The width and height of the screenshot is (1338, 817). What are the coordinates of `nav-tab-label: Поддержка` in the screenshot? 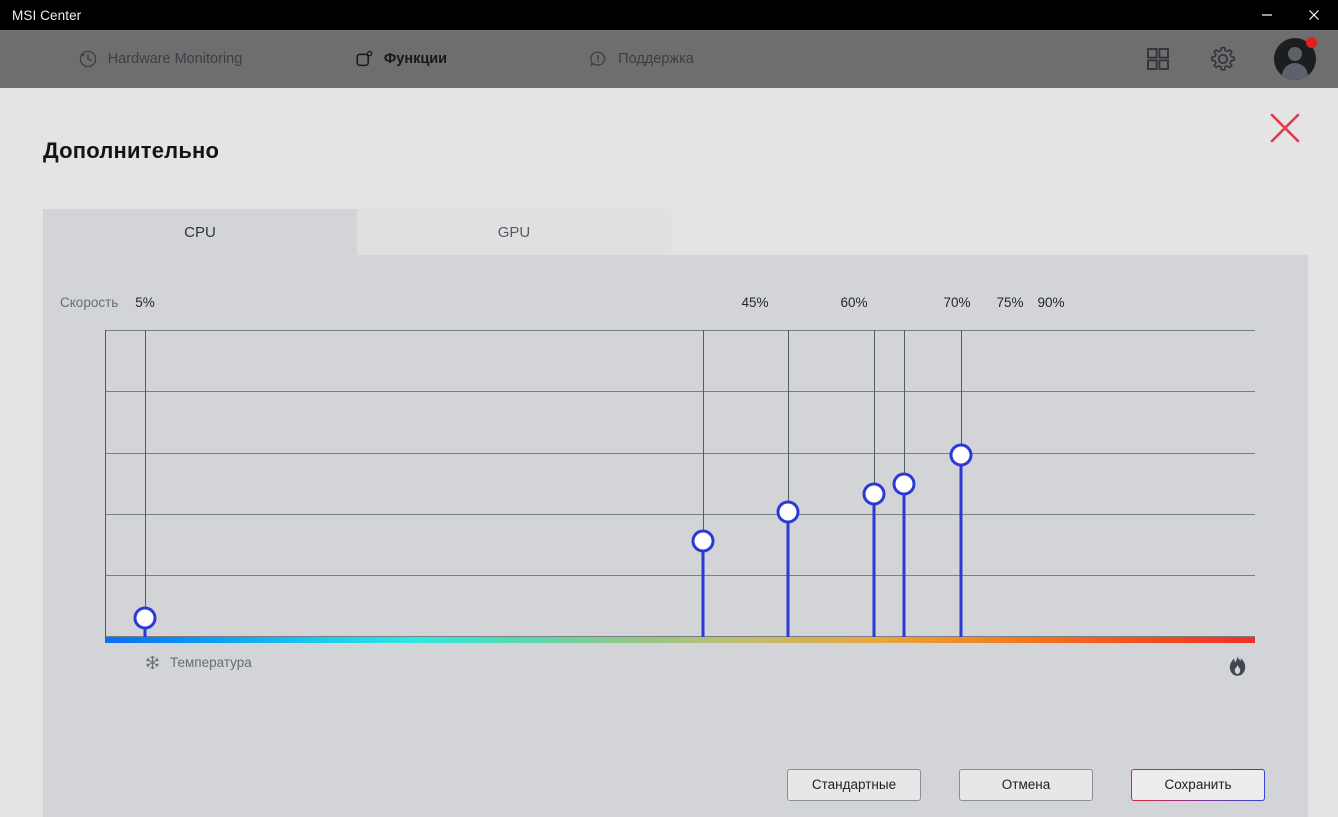 It's located at (656, 59).